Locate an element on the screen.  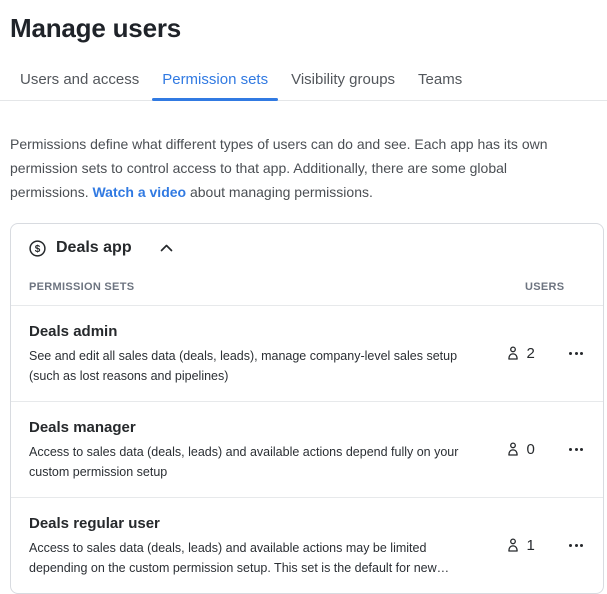
column-header-permission-sets: PERMISSION SETS is located at coordinates (82, 287).